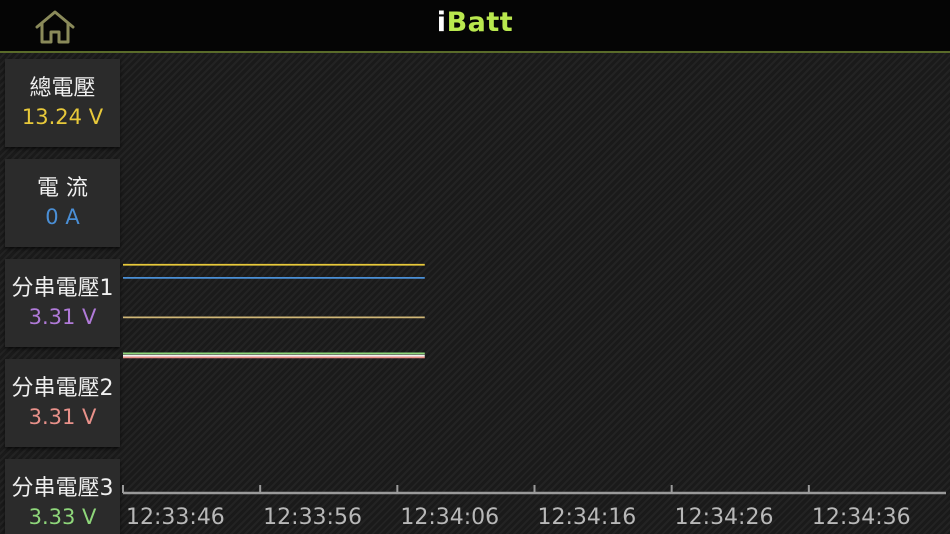  I want to click on x-tick-label-2: 12:33:56, so click(312, 517).